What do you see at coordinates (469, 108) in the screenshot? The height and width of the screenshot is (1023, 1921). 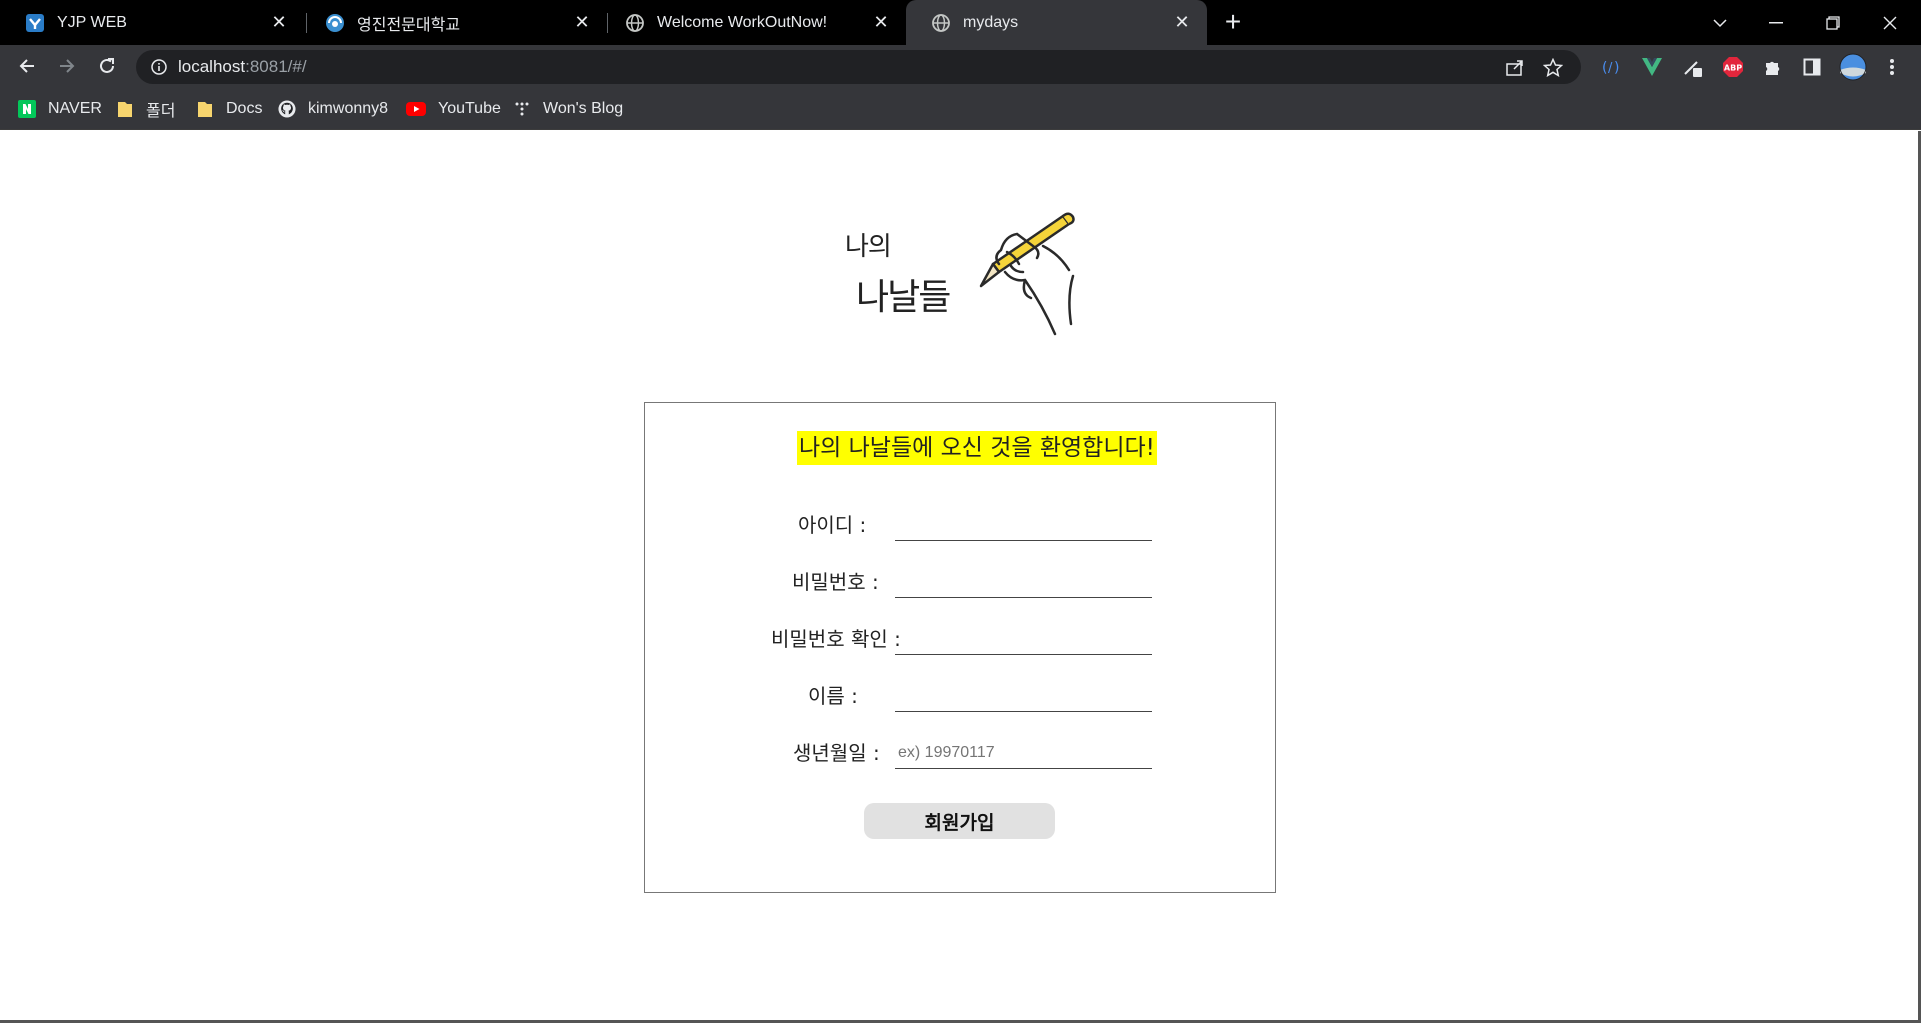 I see `bookmark-label: YouTube` at bounding box center [469, 108].